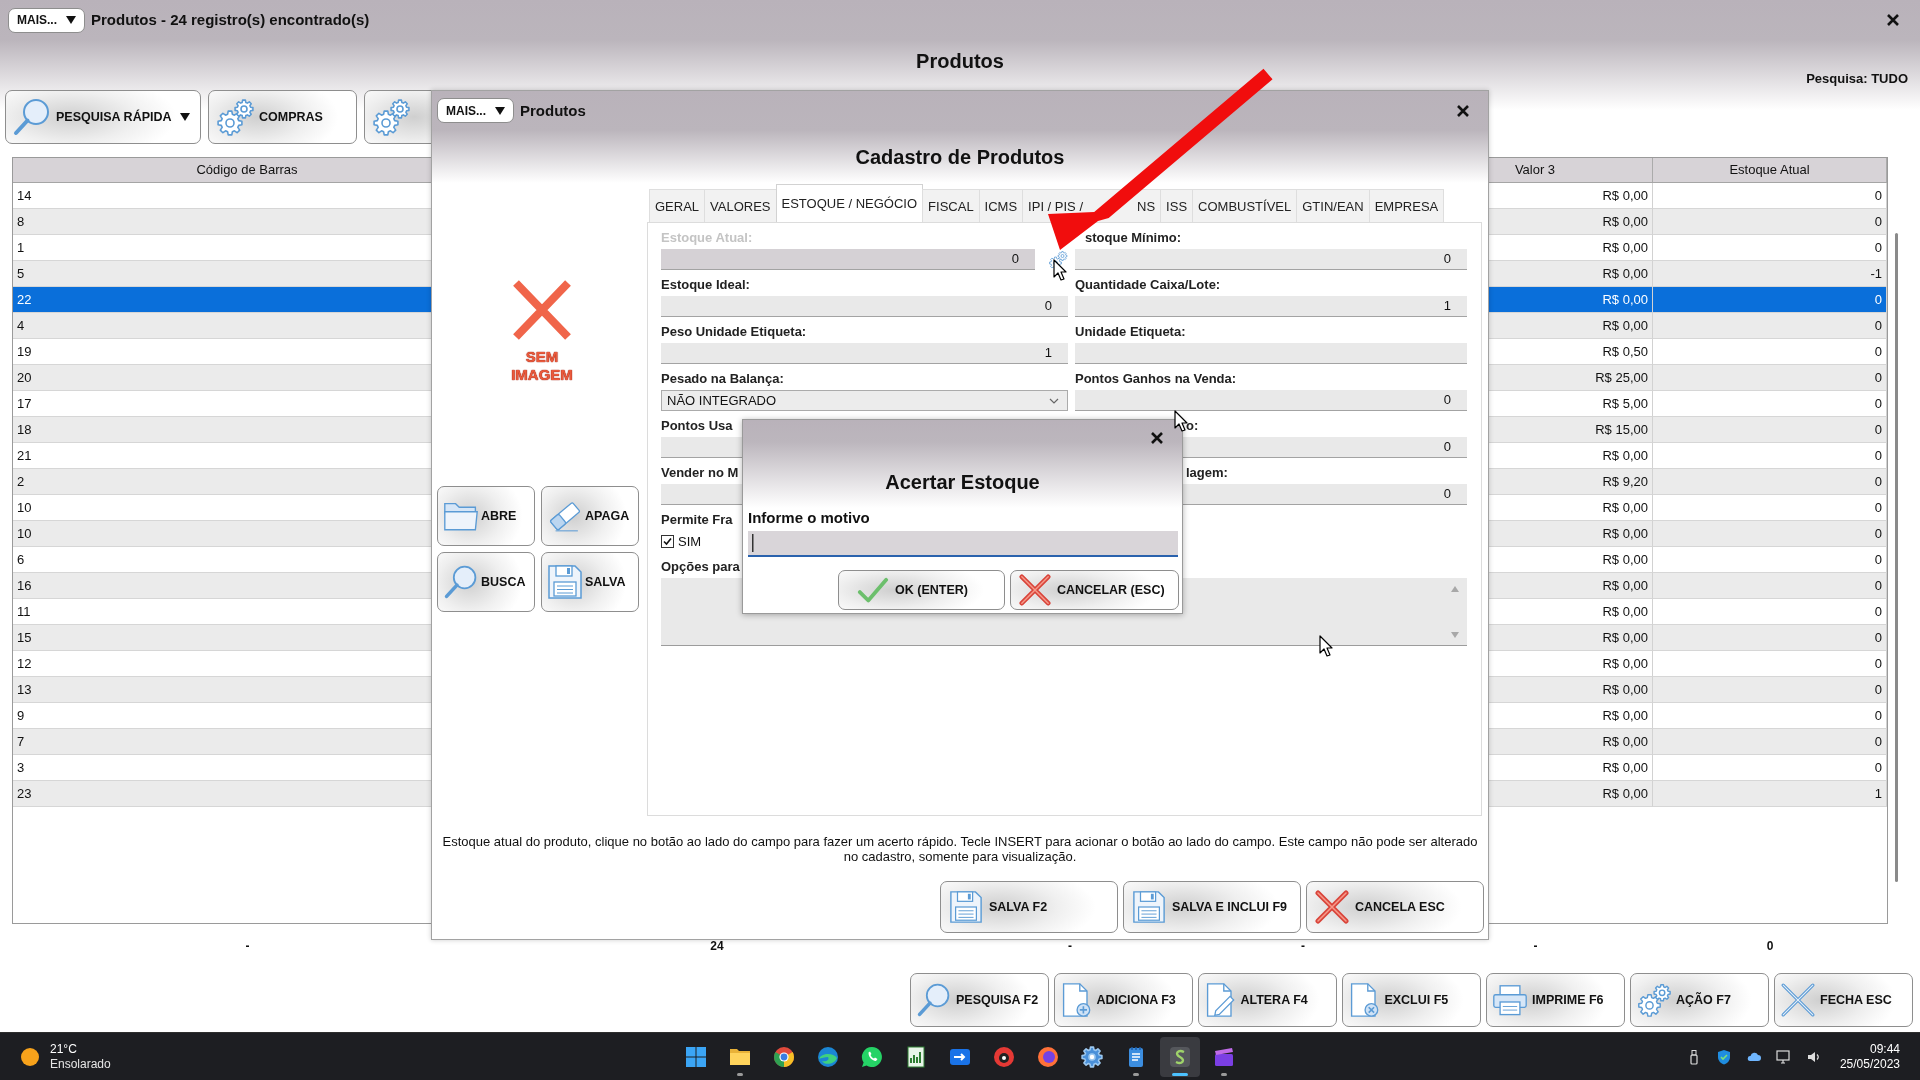 Image resolution: width=1920 pixels, height=1080 pixels. I want to click on tab: ICMS, so click(1001, 205).